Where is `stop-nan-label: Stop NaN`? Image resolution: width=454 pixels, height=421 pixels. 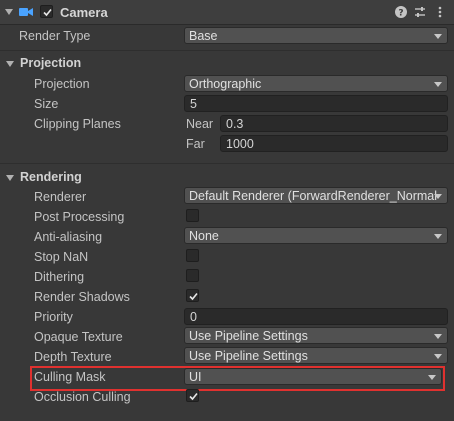
stop-nan-label: Stop NaN is located at coordinates (61, 257).